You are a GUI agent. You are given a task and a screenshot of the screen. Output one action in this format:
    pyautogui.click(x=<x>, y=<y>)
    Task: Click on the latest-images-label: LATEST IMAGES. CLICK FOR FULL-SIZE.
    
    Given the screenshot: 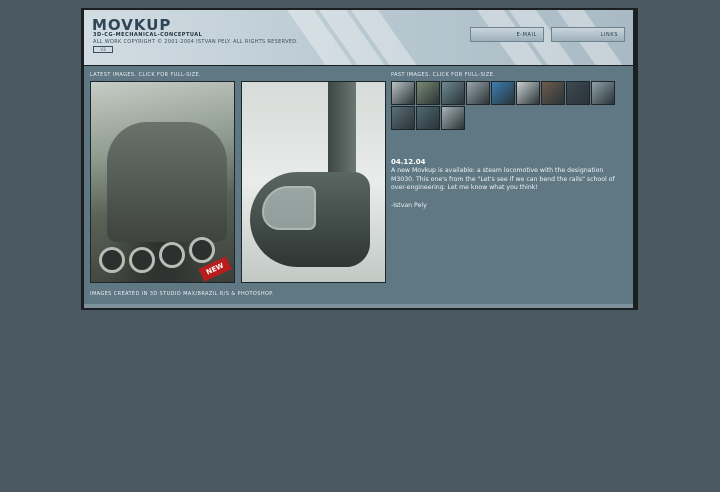 What is the action you would take?
    pyautogui.click(x=146, y=75)
    